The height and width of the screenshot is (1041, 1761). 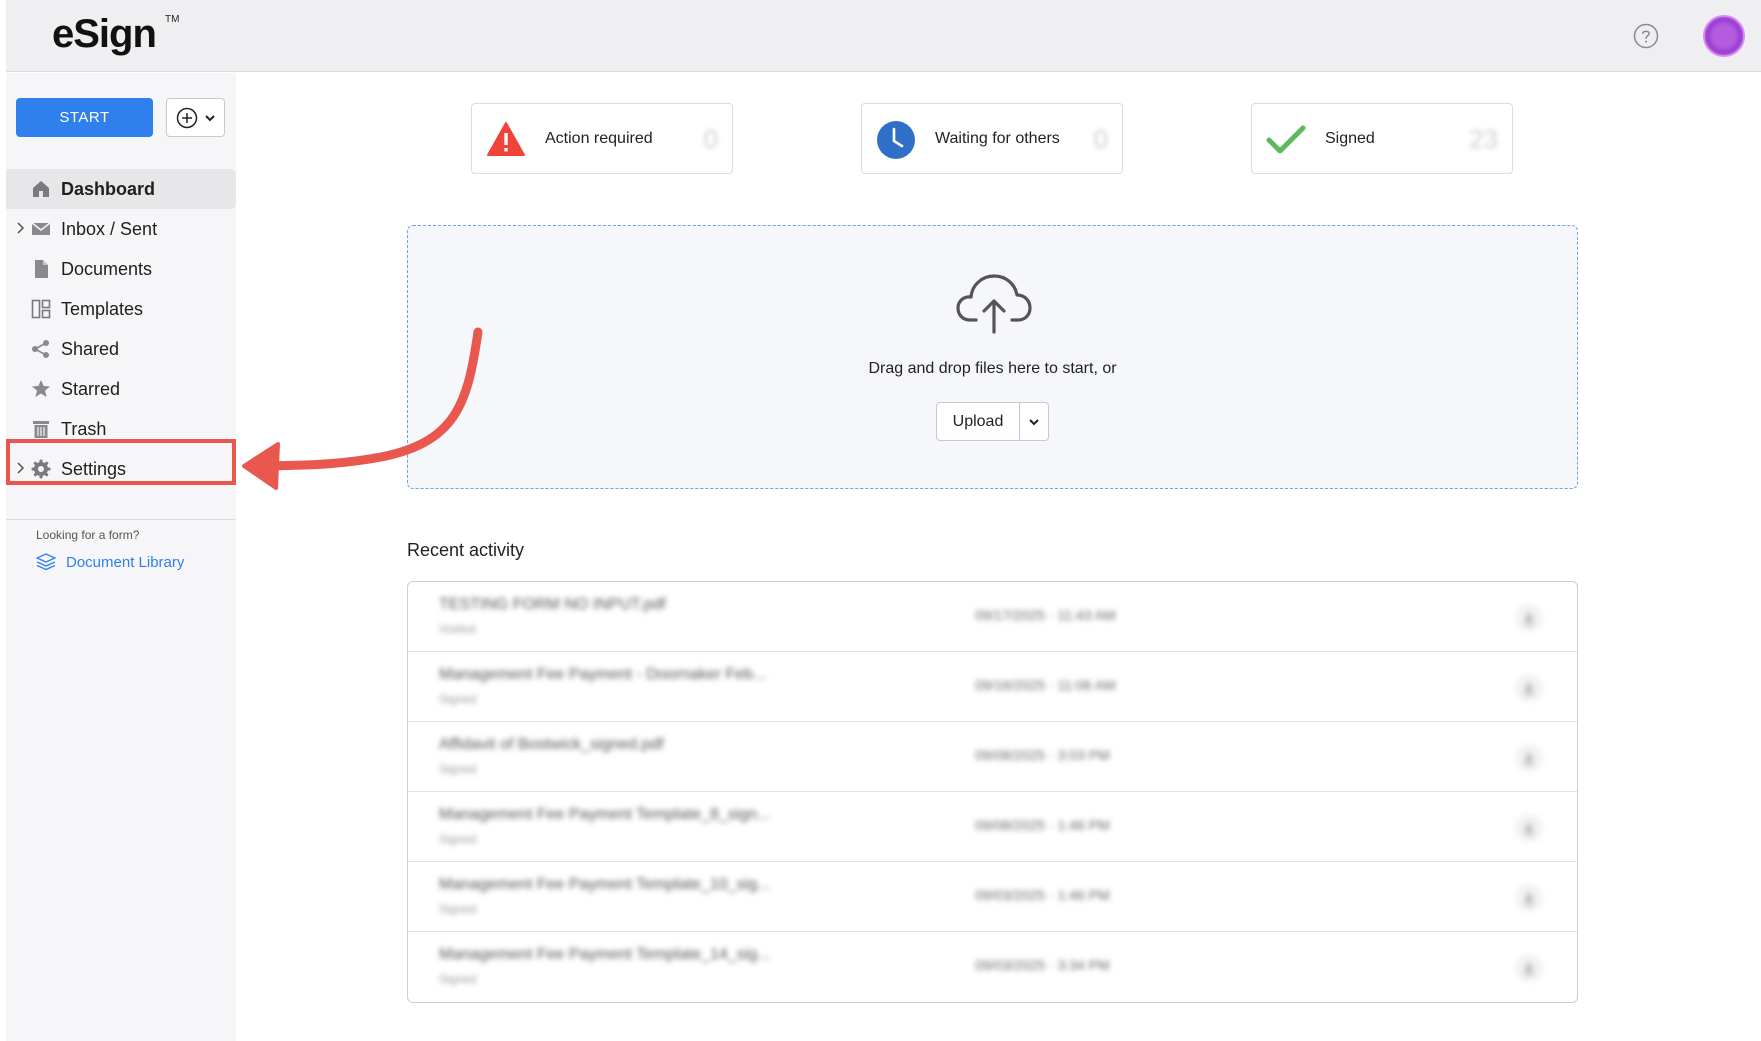 I want to click on card-label: Signed, so click(x=1350, y=138).